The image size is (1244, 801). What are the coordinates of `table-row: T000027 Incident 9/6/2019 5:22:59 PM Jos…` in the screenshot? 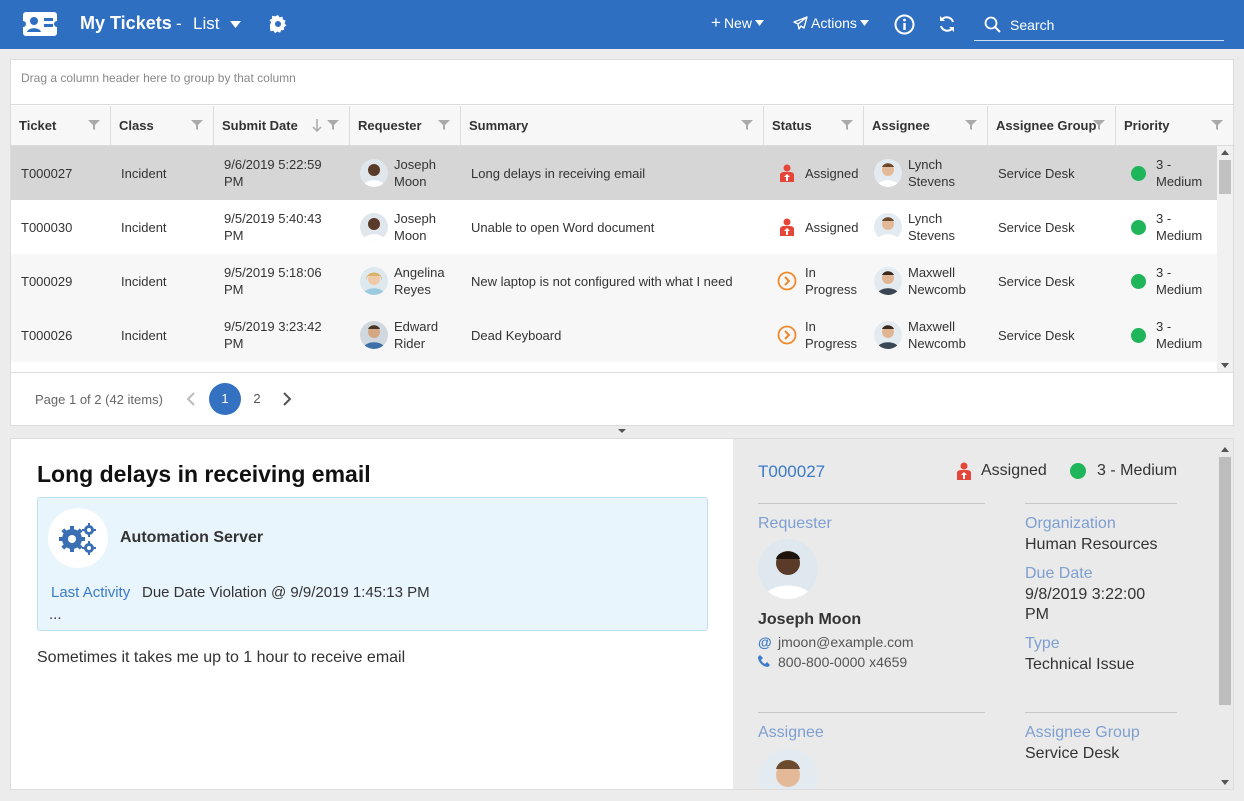 It's located at (614, 173).